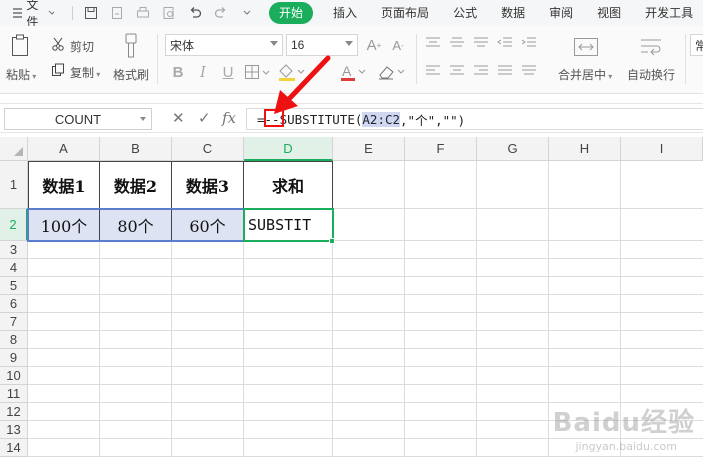 The image size is (703, 457). I want to click on fill-handle, so click(332, 241).